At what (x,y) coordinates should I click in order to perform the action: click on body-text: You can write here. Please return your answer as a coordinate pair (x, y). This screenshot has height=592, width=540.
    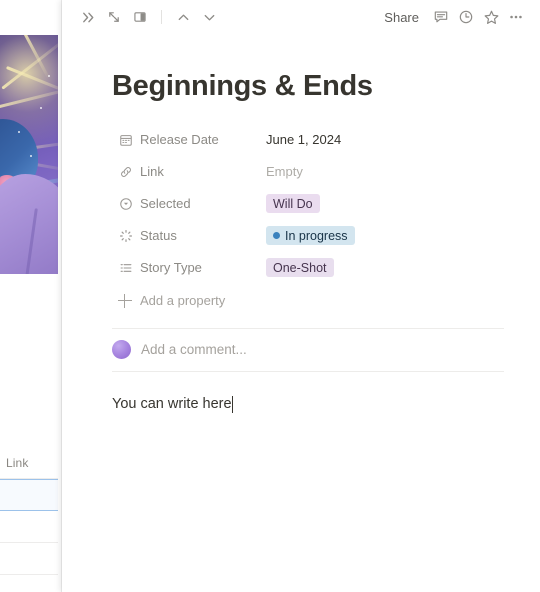
    Looking at the image, I should click on (172, 403).